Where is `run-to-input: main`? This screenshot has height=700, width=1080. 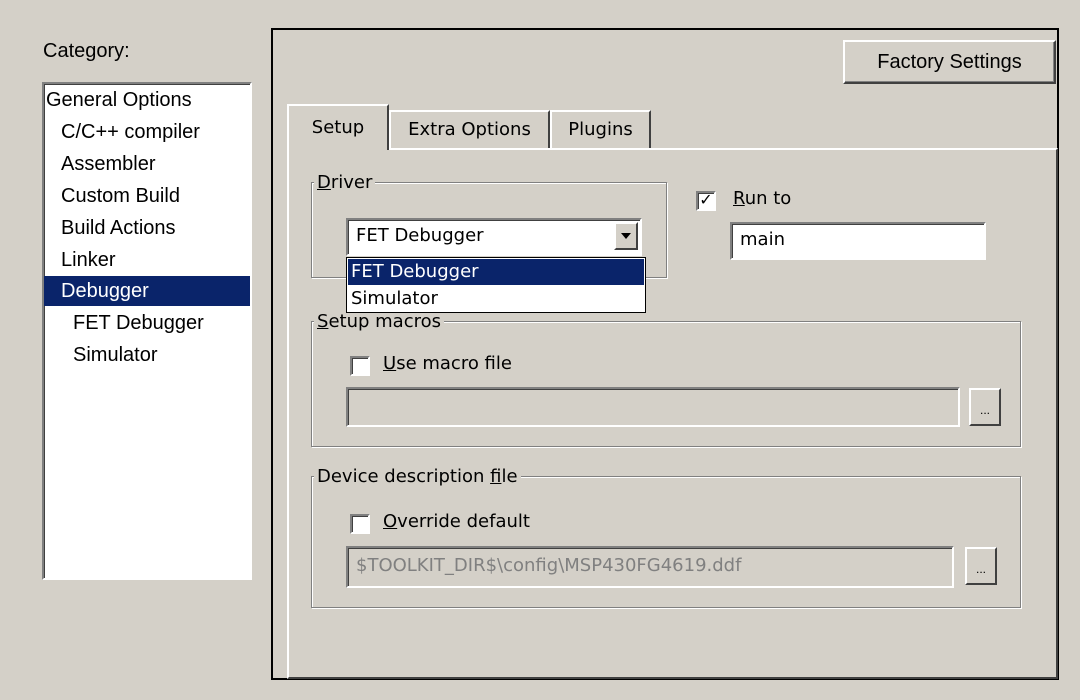
run-to-input: main is located at coordinates (858, 241).